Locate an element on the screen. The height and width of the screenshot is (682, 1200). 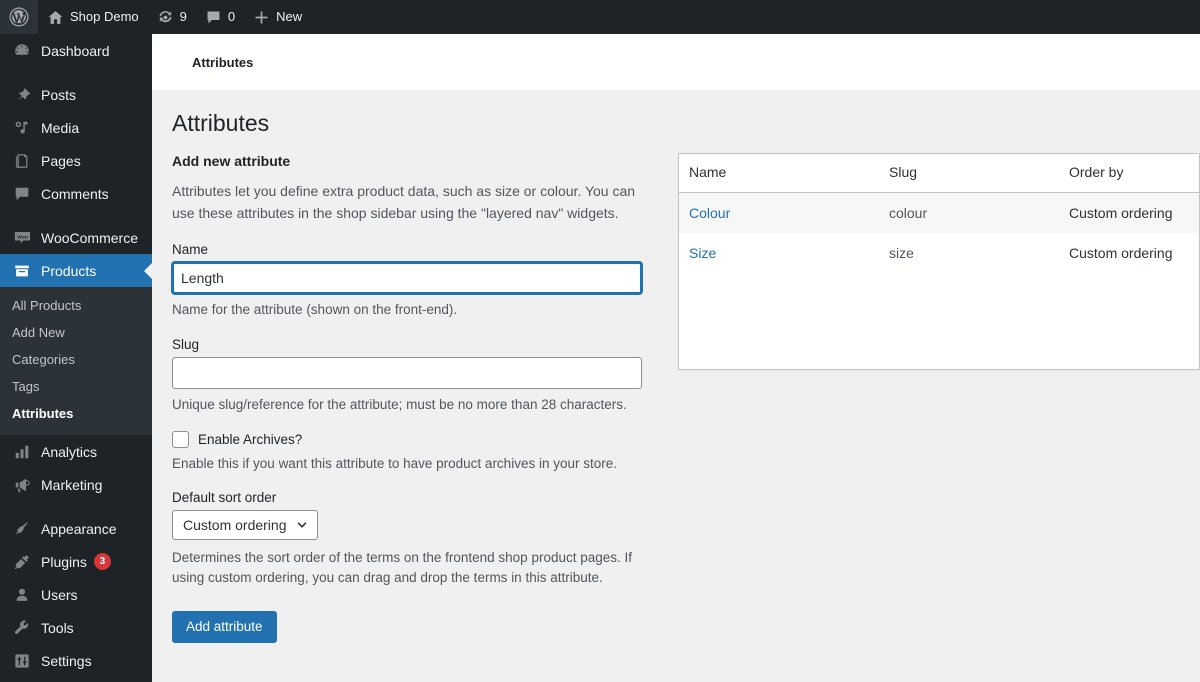
comments-count: 0 is located at coordinates (231, 16).